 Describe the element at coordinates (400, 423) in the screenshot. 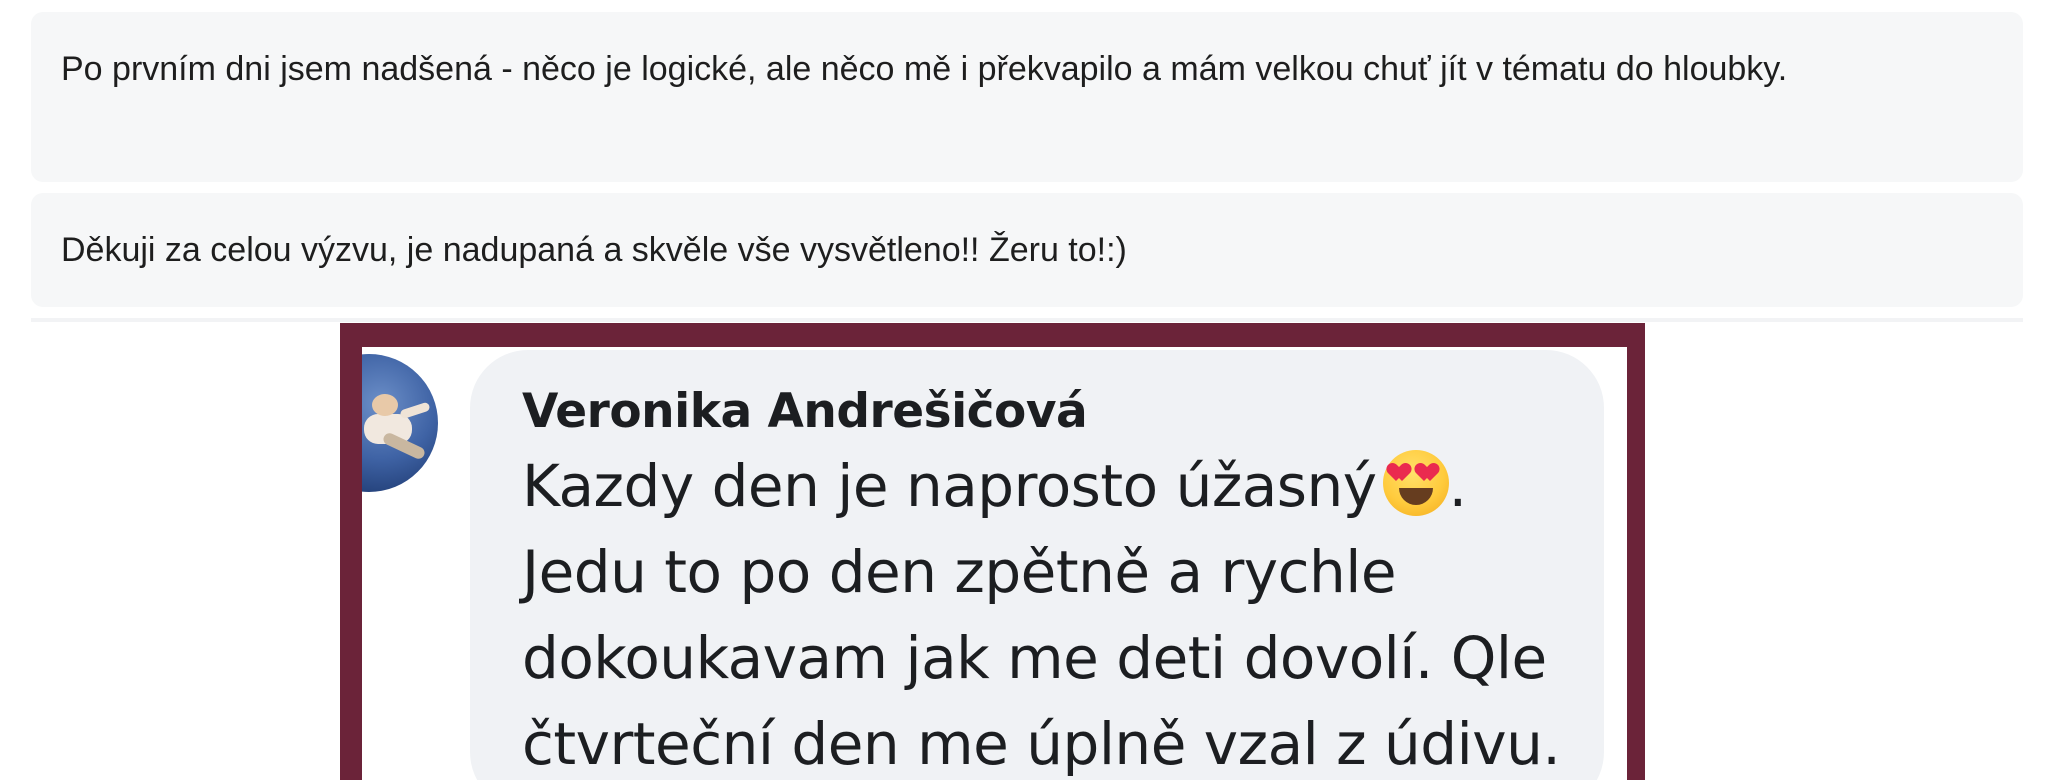

I see `avatar` at that location.